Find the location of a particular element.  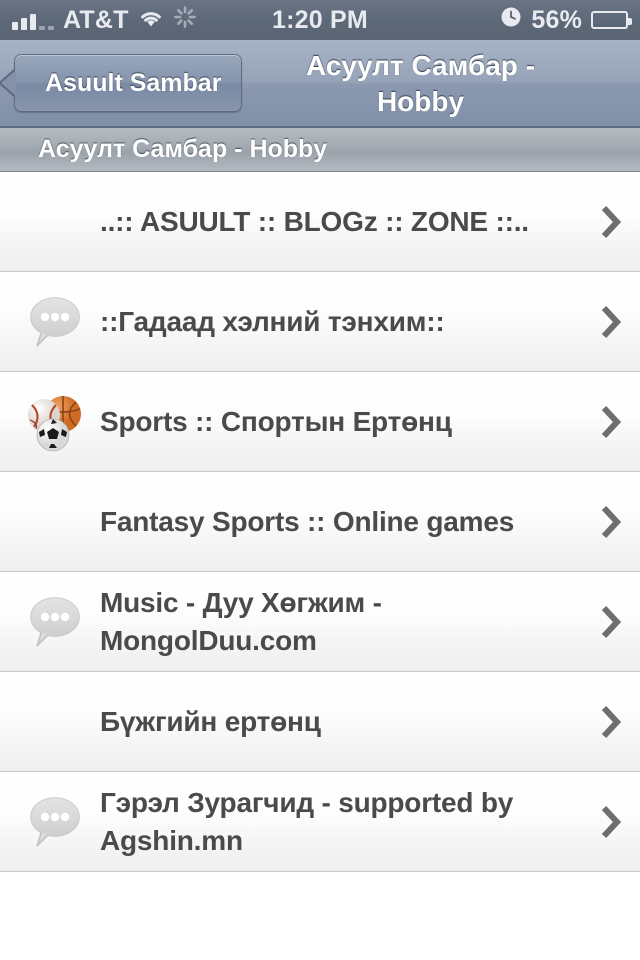

carrier-label: AT&T is located at coordinates (96, 19).